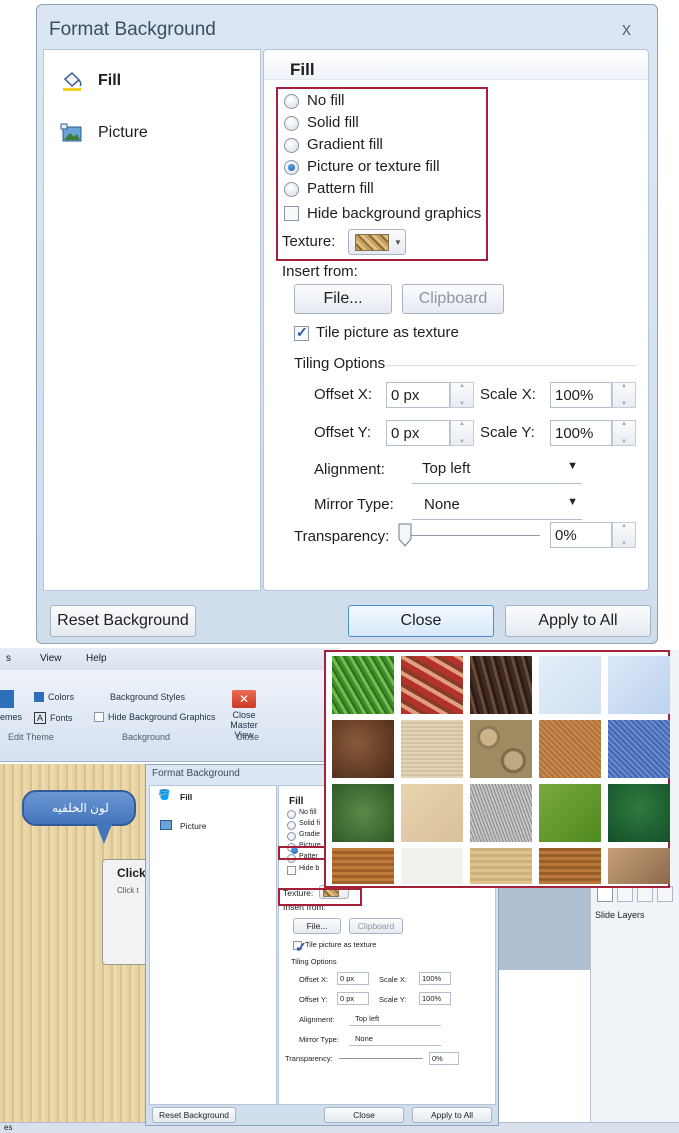 The height and width of the screenshot is (1133, 679). What do you see at coordinates (432, 978) in the screenshot?
I see `small-scale-x-value: 100%` at bounding box center [432, 978].